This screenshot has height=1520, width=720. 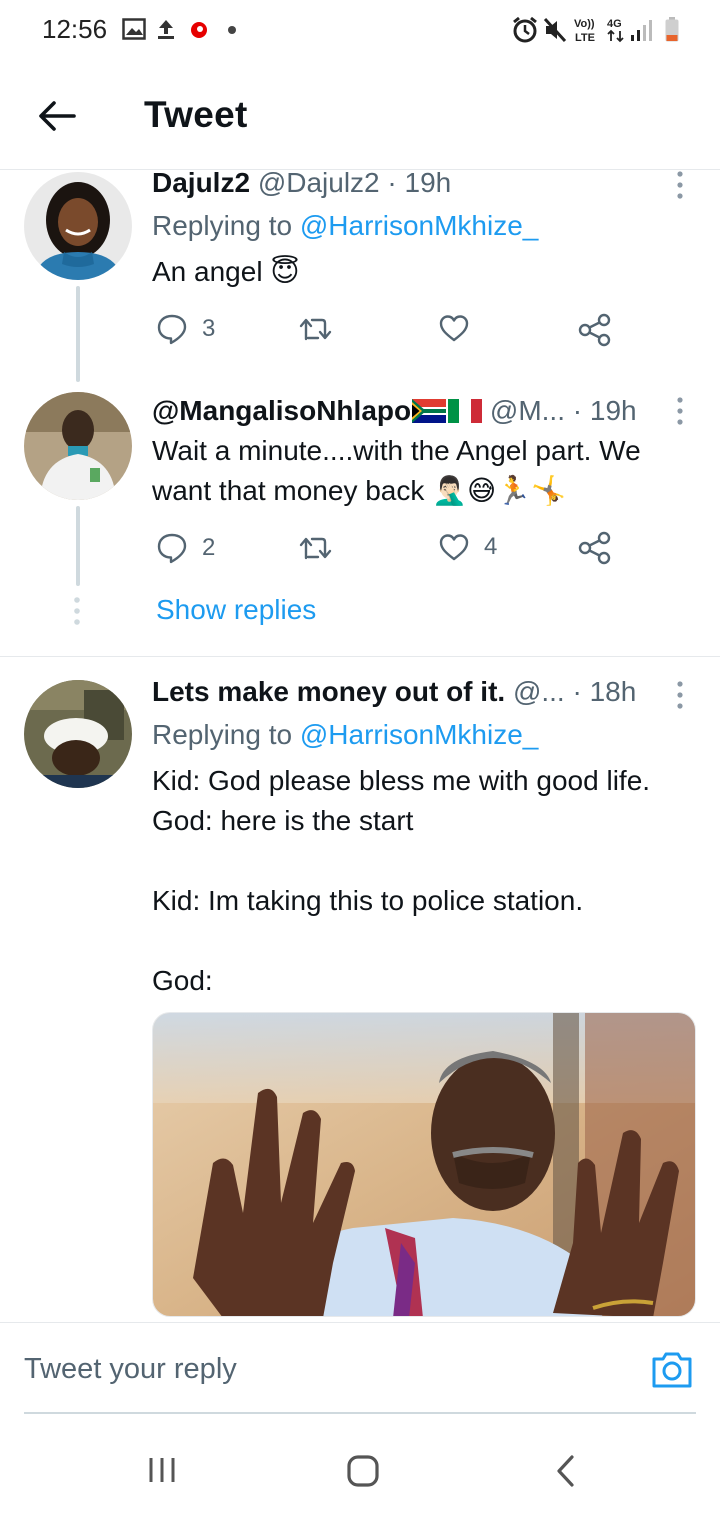 I want to click on 4g-icon: 4G, so click(x=615, y=30).